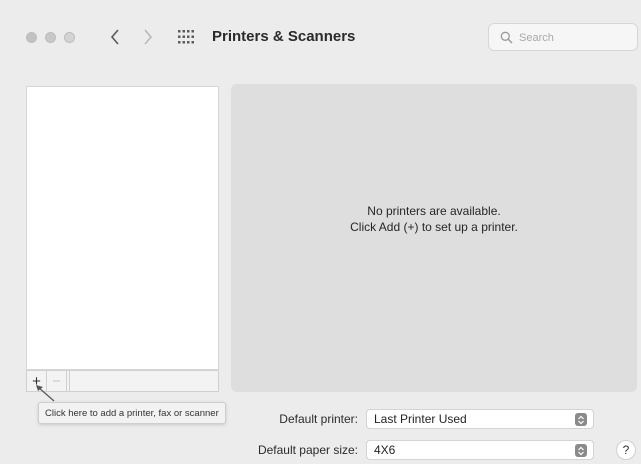 This screenshot has height=464, width=641. I want to click on show-all-button, so click(186, 37).